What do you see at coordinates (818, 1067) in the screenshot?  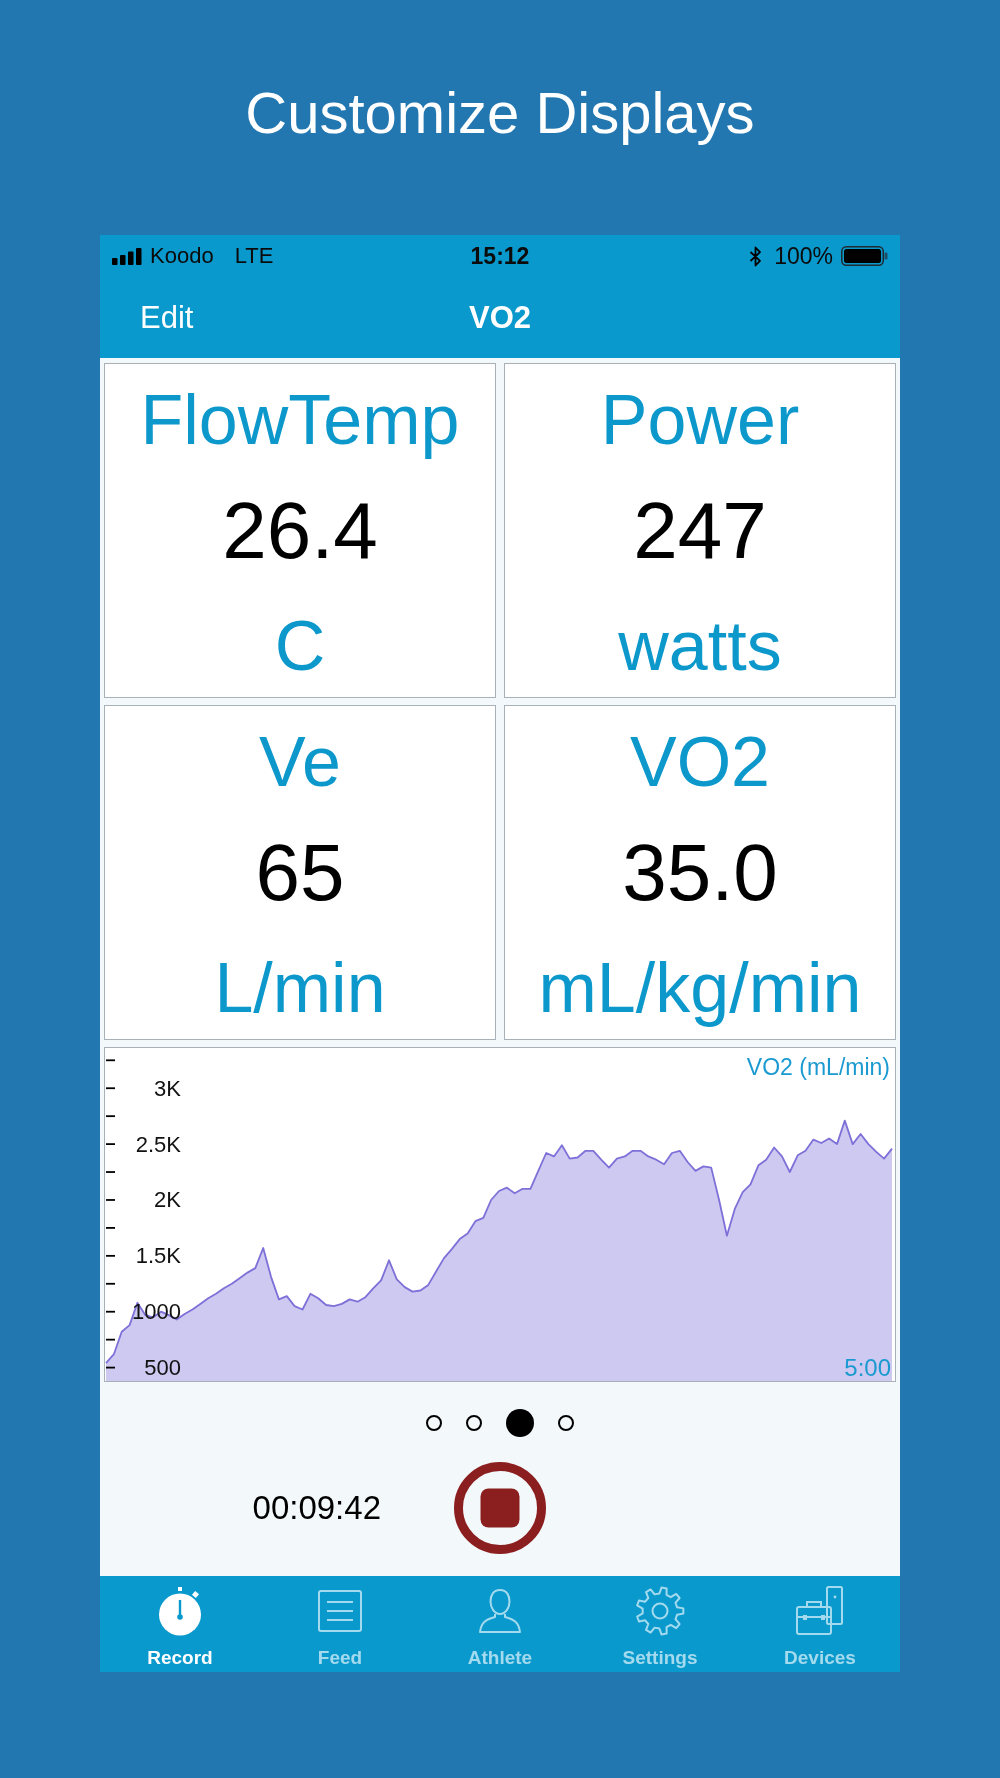 I see `series-label: VO2 (mL/min)` at bounding box center [818, 1067].